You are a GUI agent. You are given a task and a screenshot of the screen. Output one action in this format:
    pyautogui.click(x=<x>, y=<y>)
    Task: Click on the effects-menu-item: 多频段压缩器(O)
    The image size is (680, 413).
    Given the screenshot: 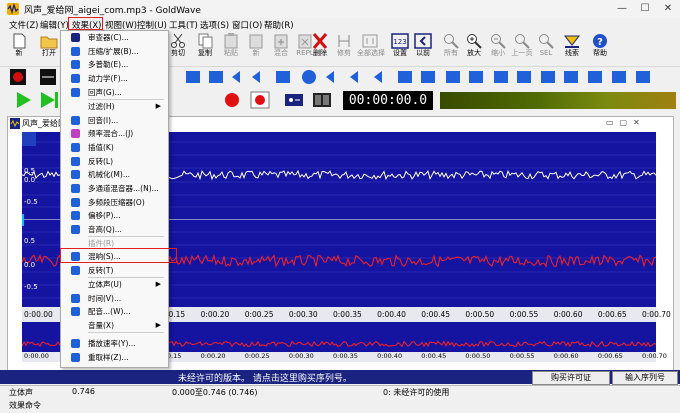 What is the action you would take?
    pyautogui.click(x=113, y=202)
    